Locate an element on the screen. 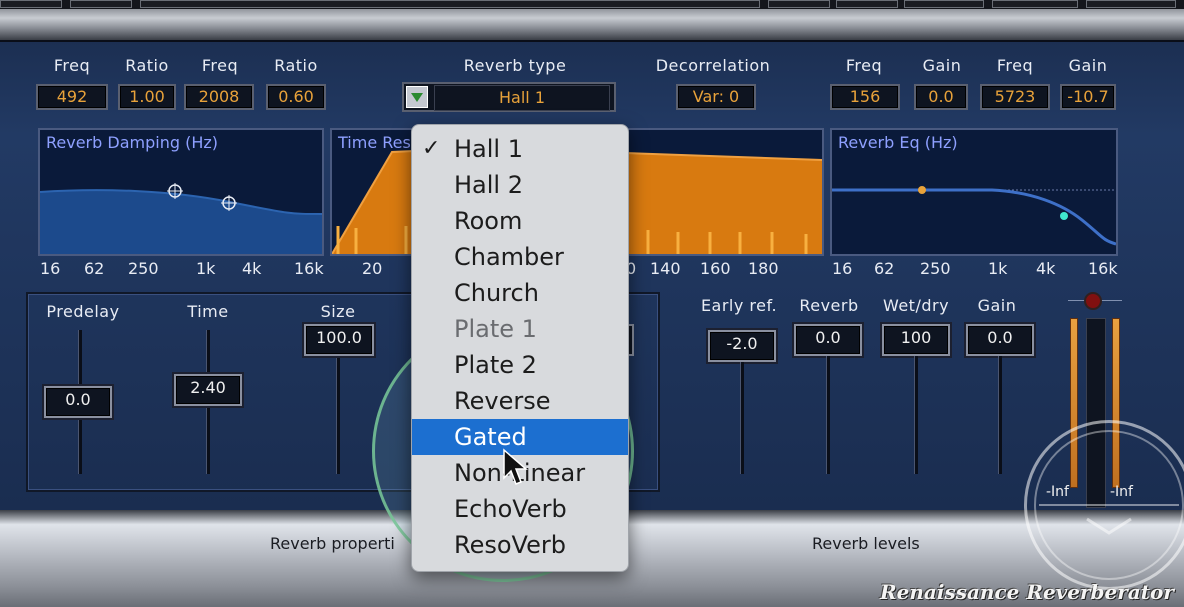 The image size is (1184, 607). menu-item-label: Hall 2 is located at coordinates (488, 185).